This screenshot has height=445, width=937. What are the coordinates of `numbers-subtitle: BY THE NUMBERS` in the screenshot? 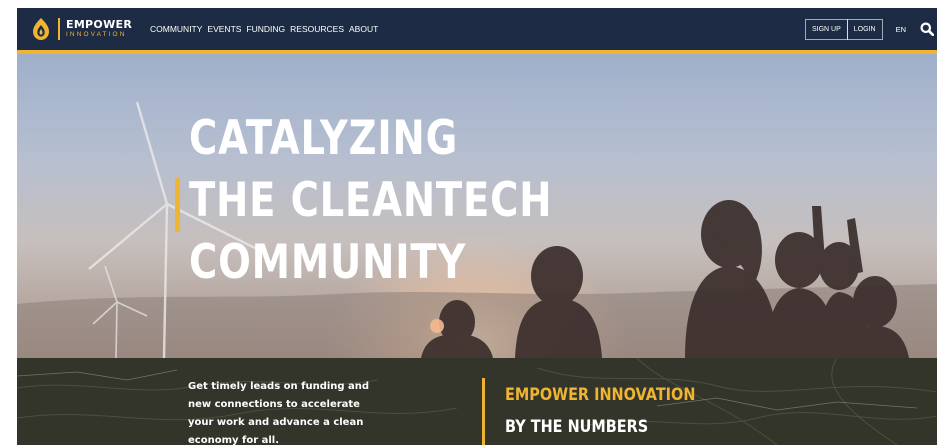 It's located at (577, 427).